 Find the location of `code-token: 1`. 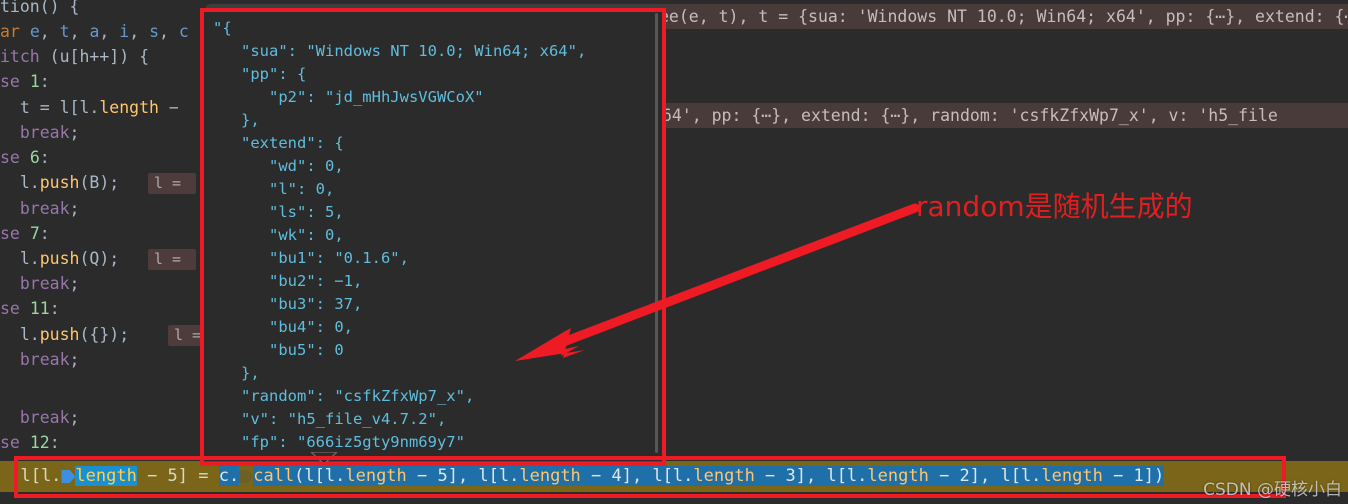

code-token: 1 is located at coordinates (34, 81).